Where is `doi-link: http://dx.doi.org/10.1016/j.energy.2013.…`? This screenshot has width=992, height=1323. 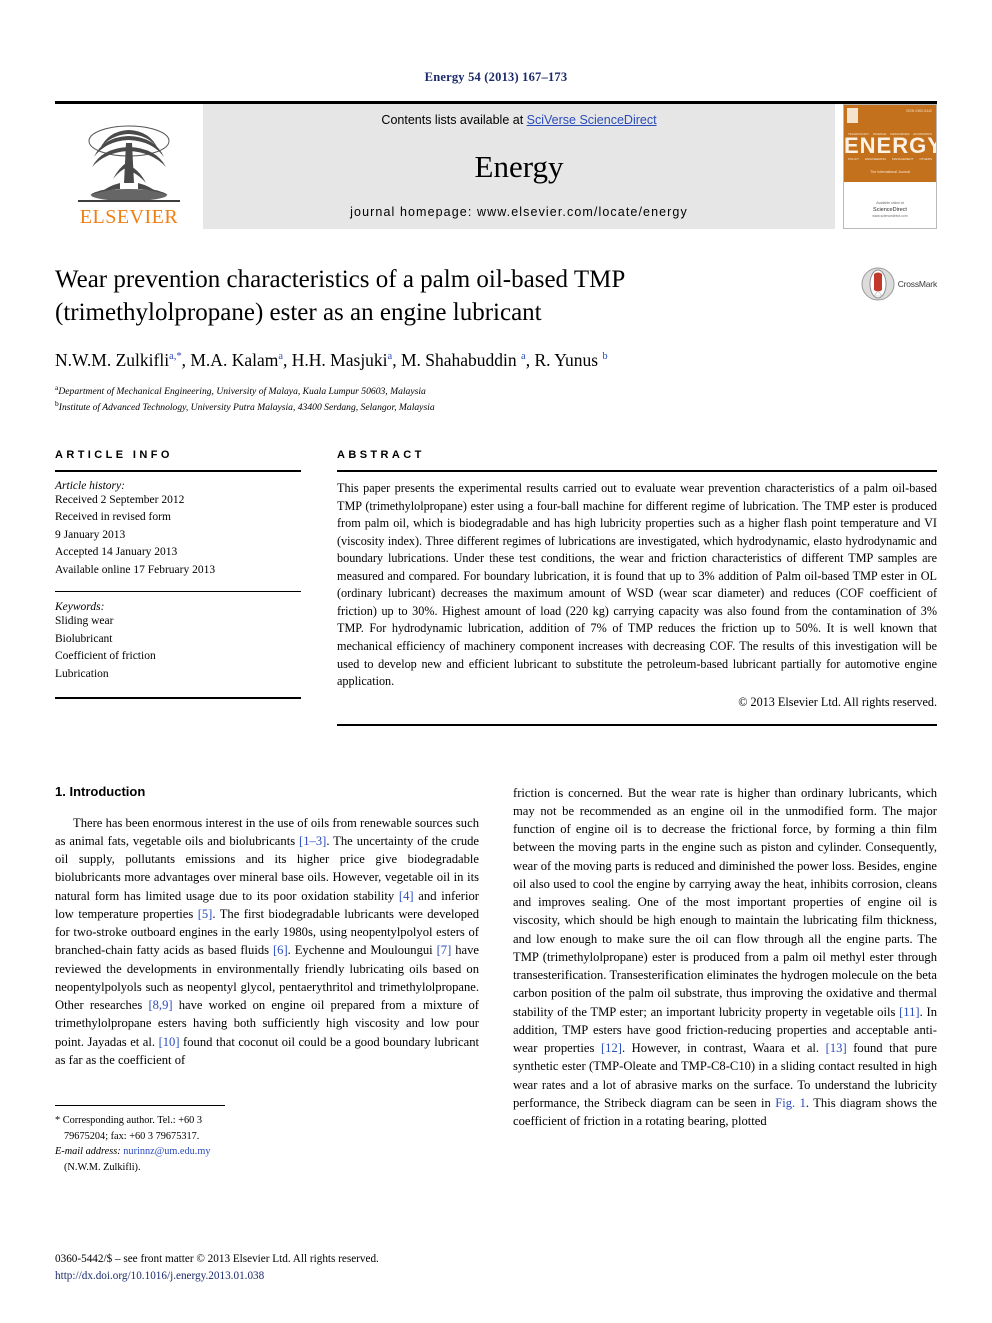 doi-link: http://dx.doi.org/10.1016/j.energy.2013.… is located at coordinates (217, 1276).